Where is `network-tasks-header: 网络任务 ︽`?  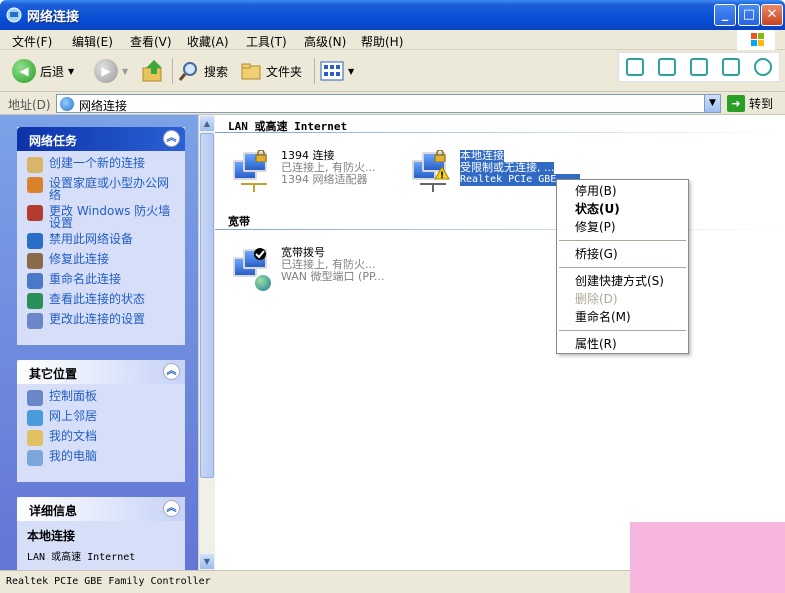 network-tasks-header: 网络任务 ︽ is located at coordinates (101, 139).